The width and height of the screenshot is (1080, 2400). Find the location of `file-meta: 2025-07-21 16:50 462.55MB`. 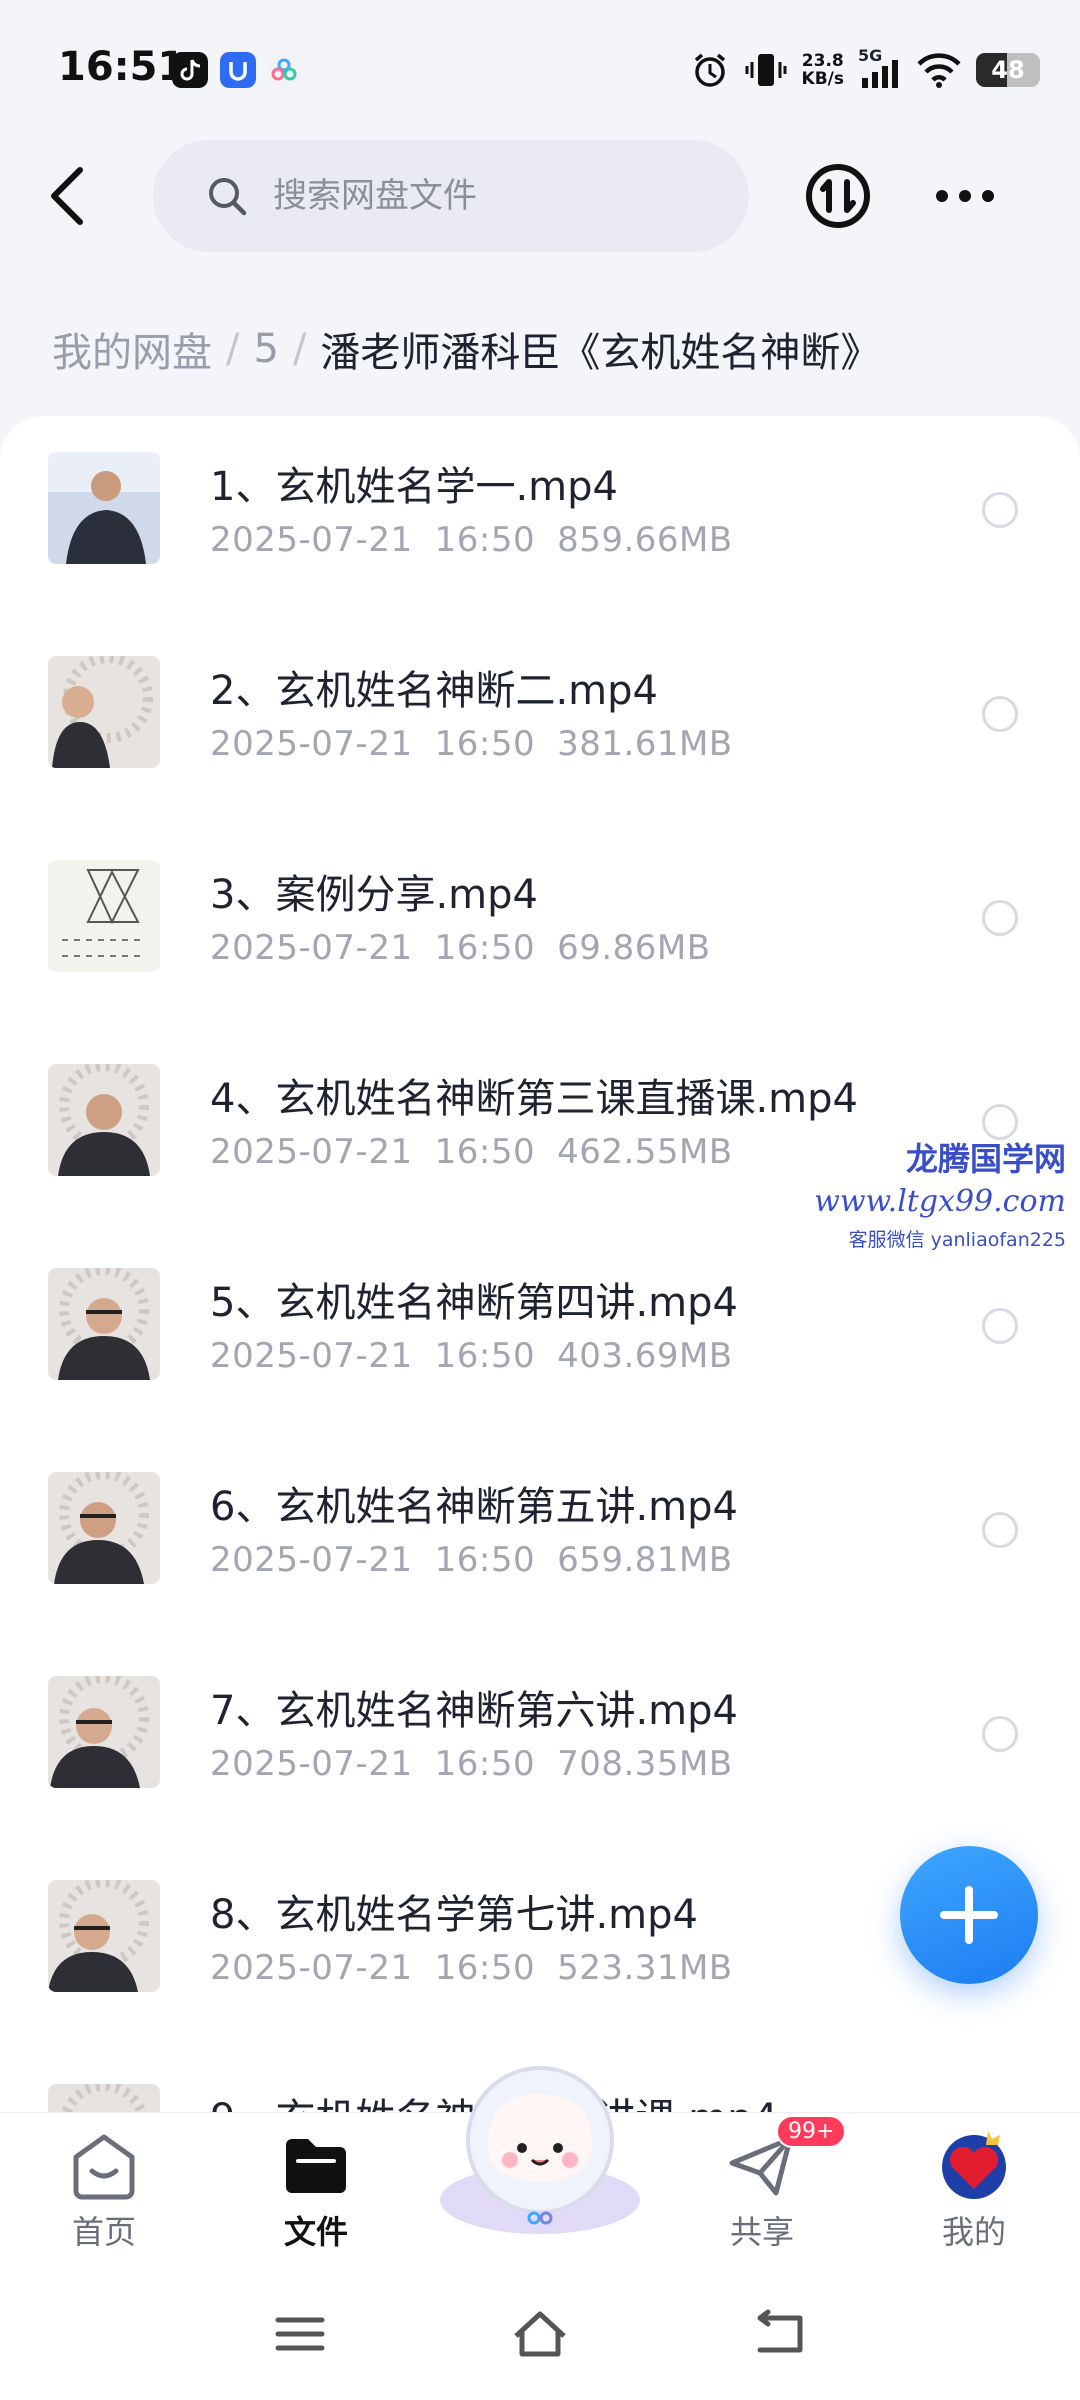

file-meta: 2025-07-21 16:50 462.55MB is located at coordinates (471, 1152).